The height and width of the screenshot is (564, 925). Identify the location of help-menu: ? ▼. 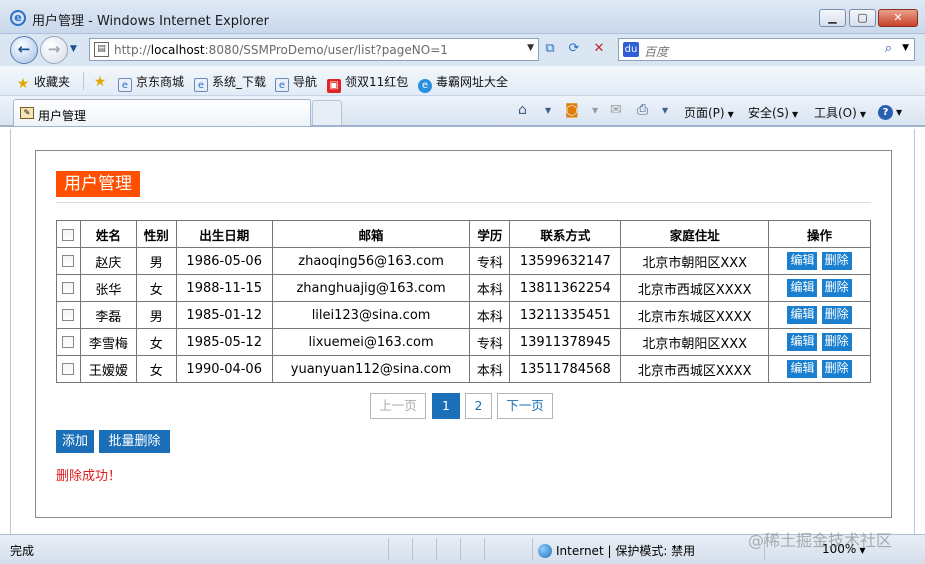
(890, 112).